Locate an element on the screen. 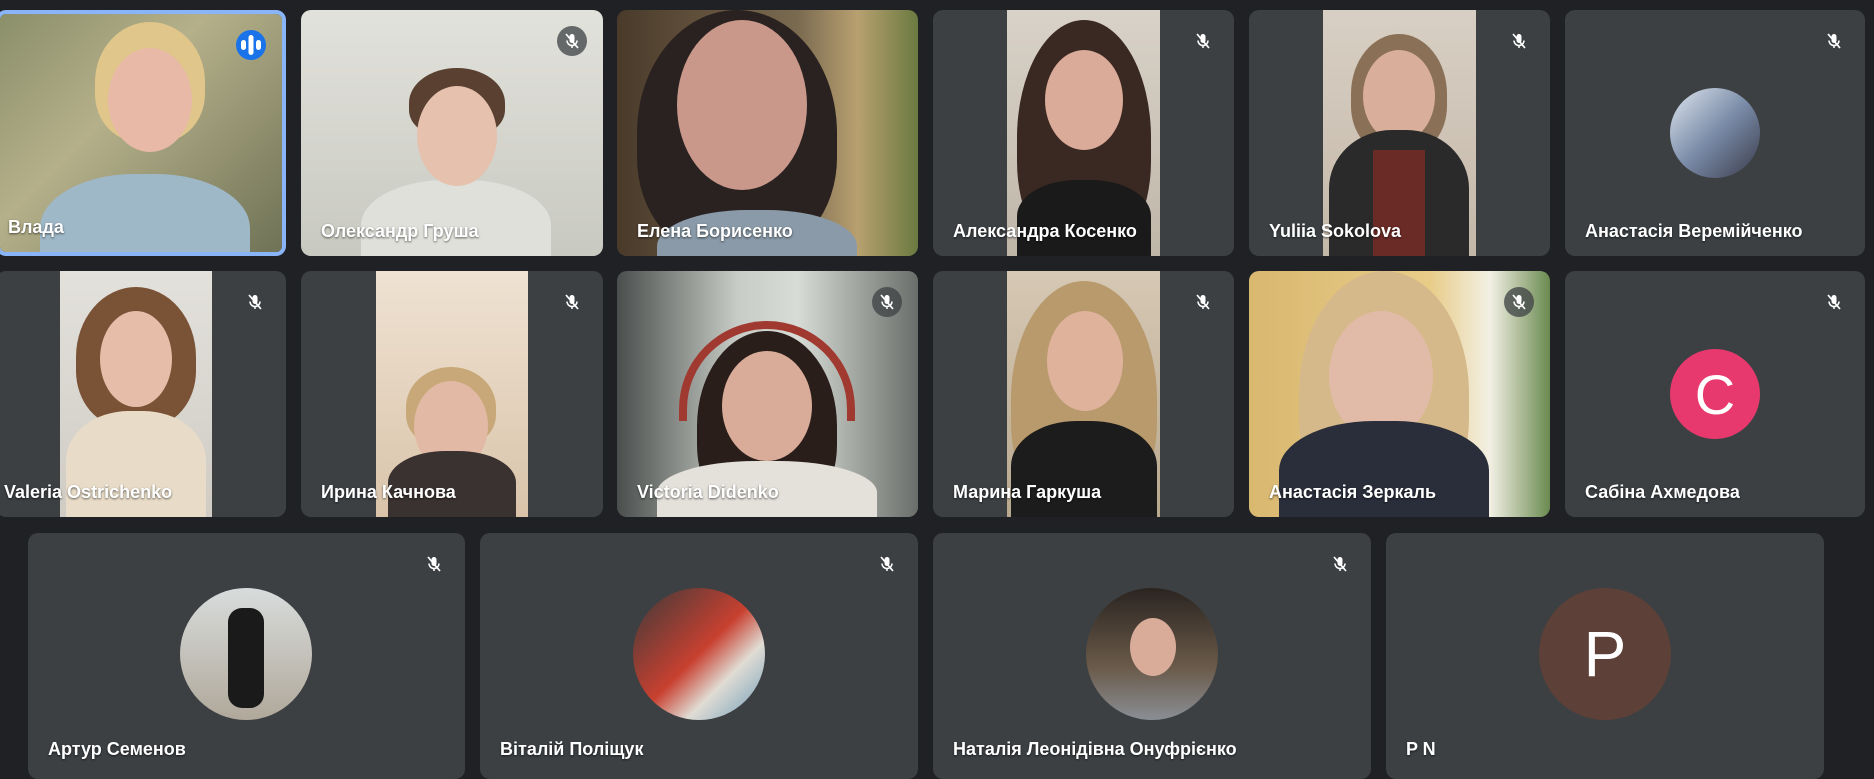 The image size is (1874, 779). participant-tile: Victoria Didenko is located at coordinates (767, 394).